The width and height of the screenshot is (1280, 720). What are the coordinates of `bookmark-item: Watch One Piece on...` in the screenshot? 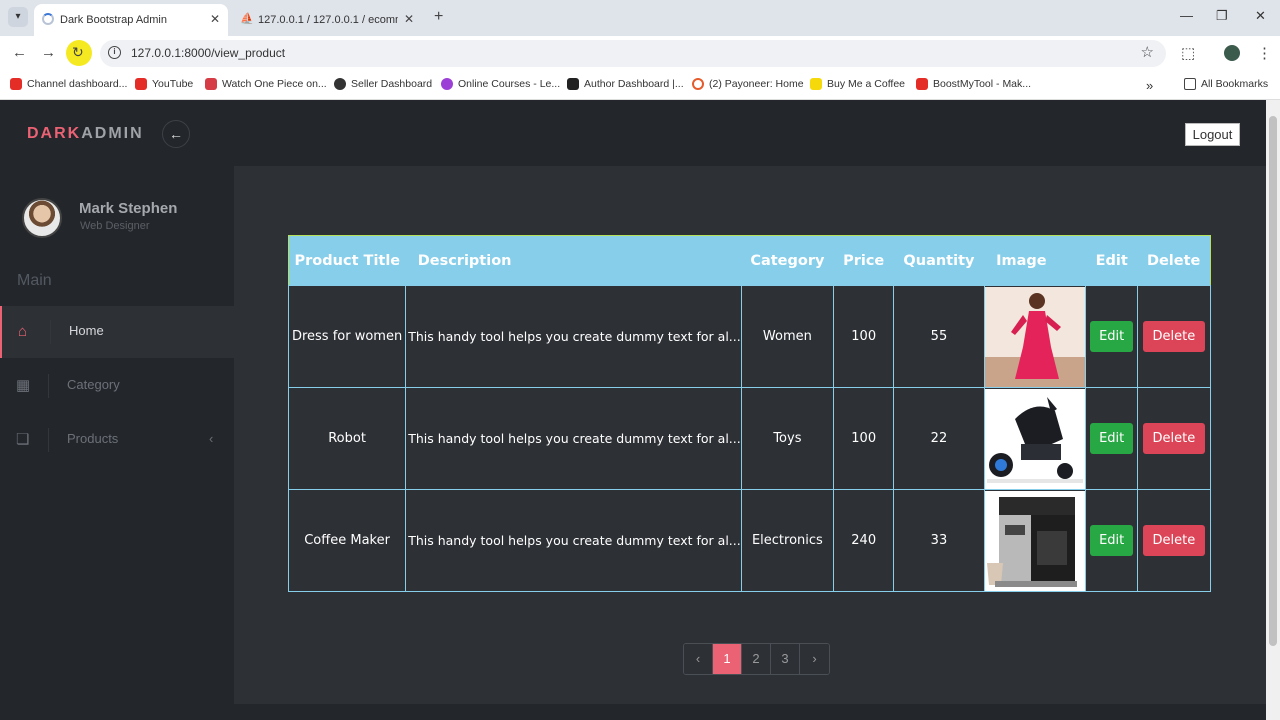 It's located at (266, 84).